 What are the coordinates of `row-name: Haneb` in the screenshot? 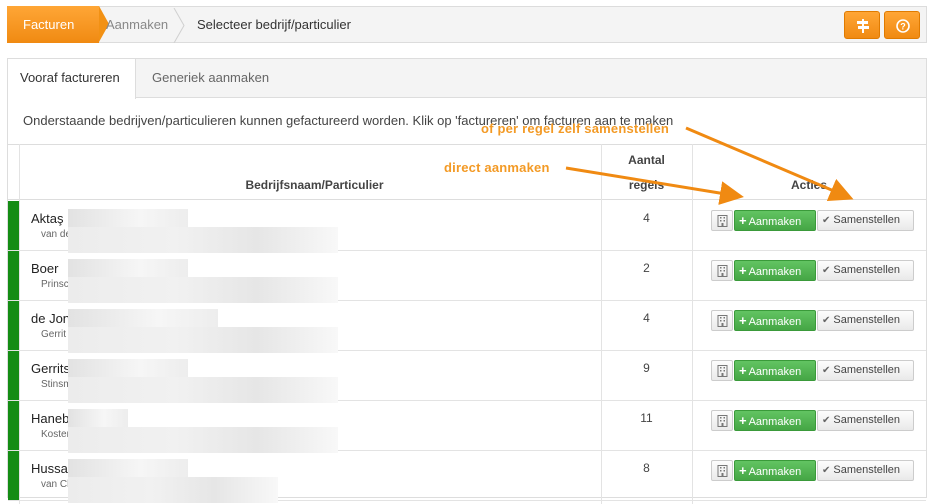 It's located at (50, 418).